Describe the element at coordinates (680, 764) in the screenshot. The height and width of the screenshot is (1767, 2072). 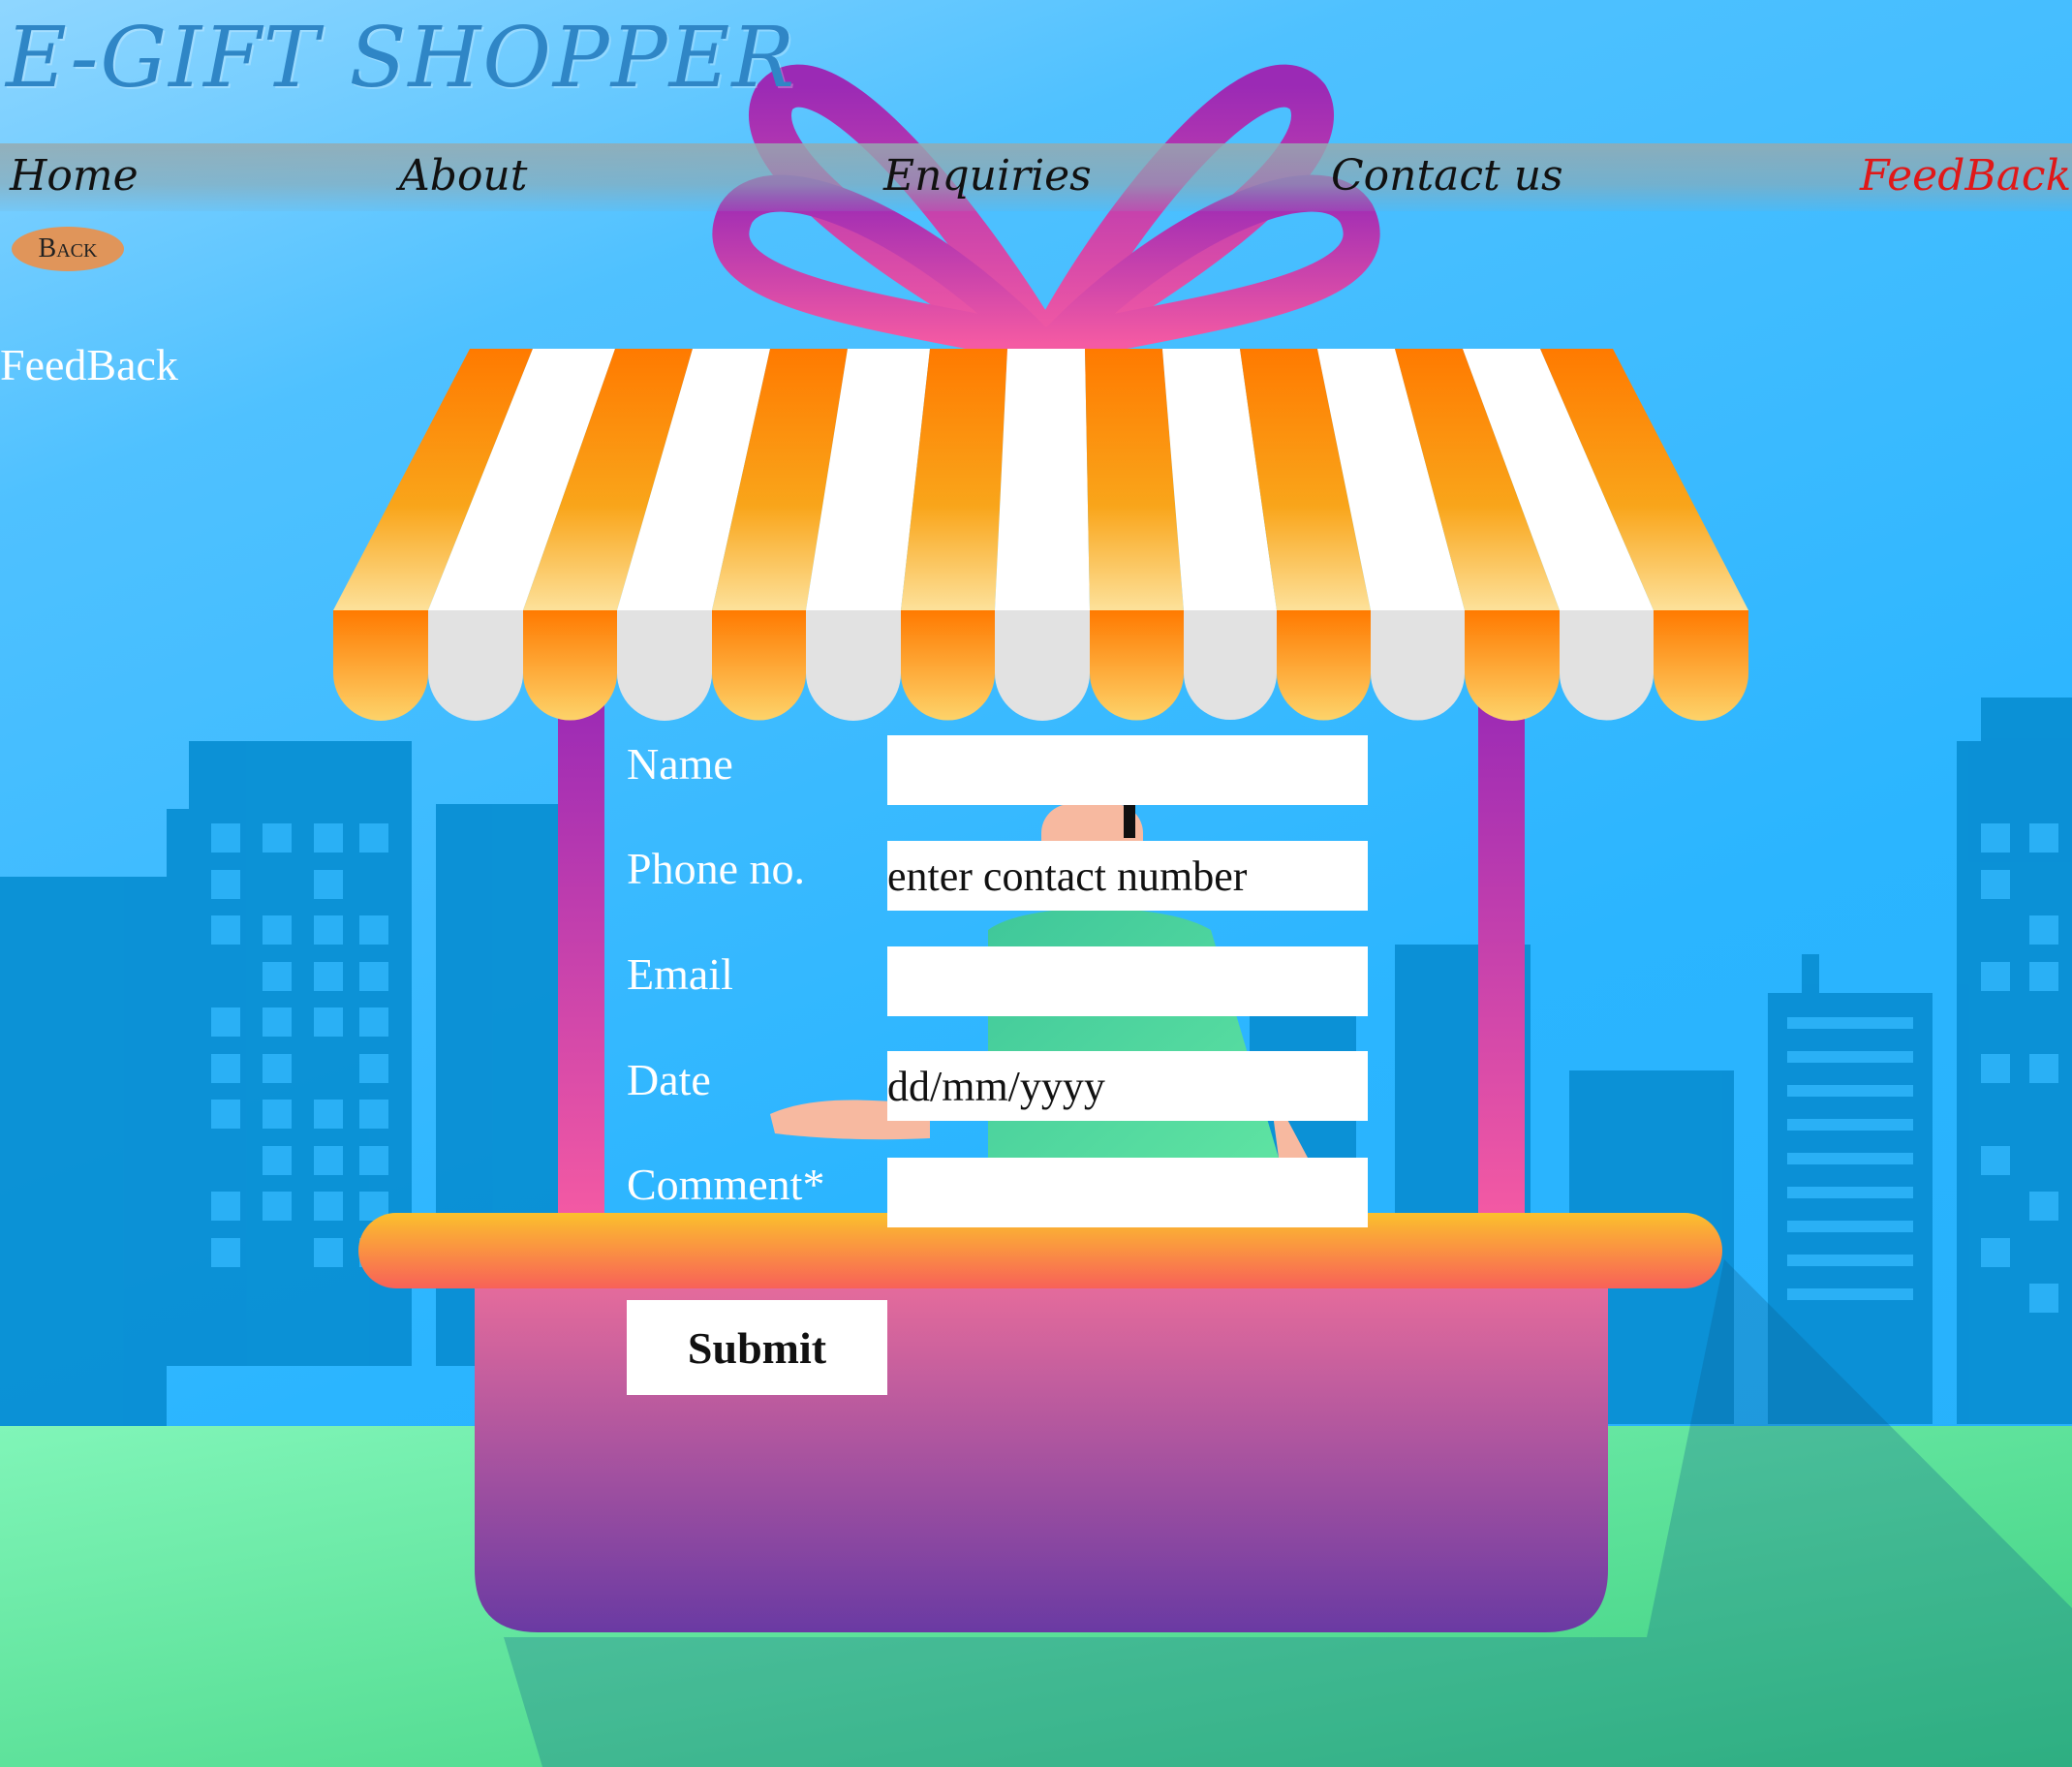
I see `name-label: Name` at that location.